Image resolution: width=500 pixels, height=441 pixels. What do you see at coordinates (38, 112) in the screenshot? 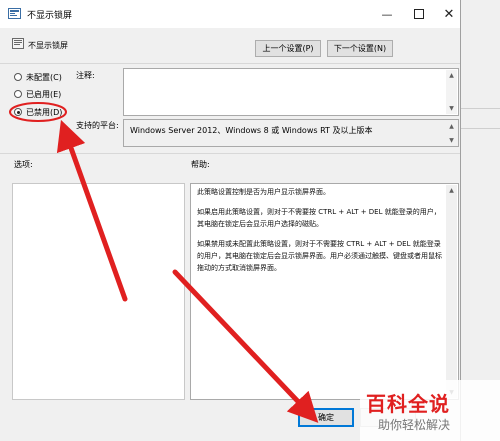
I see `highlight-disabled-option` at bounding box center [38, 112].